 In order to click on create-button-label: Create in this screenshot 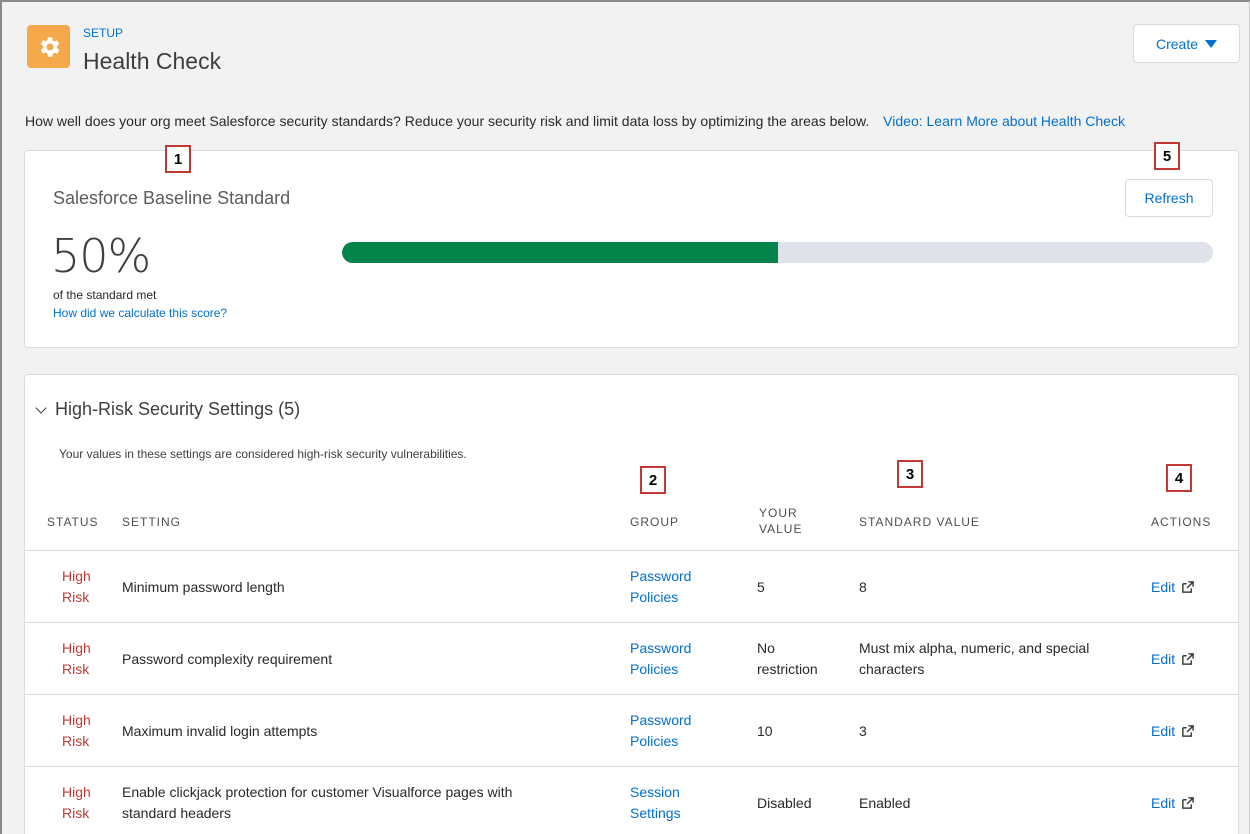, I will do `click(1177, 43)`.